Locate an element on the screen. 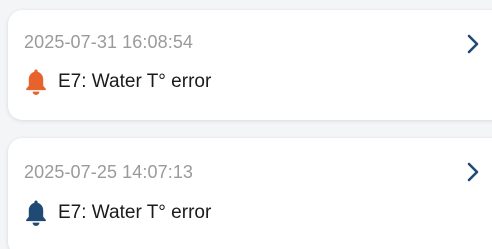 The height and width of the screenshot is (249, 492). alarm-timestamp: 2025-07-31 16:08:54 is located at coordinates (109, 42).